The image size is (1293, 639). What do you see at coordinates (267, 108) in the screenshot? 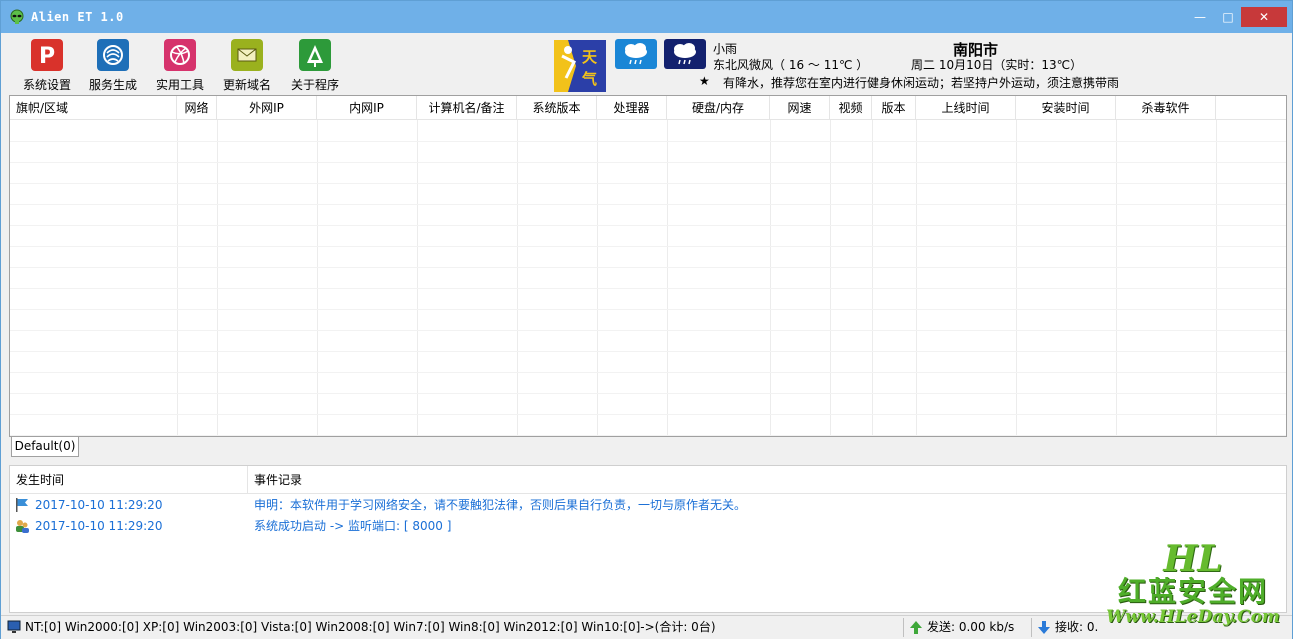
I see `col-external-ip: 外网IP` at bounding box center [267, 108].